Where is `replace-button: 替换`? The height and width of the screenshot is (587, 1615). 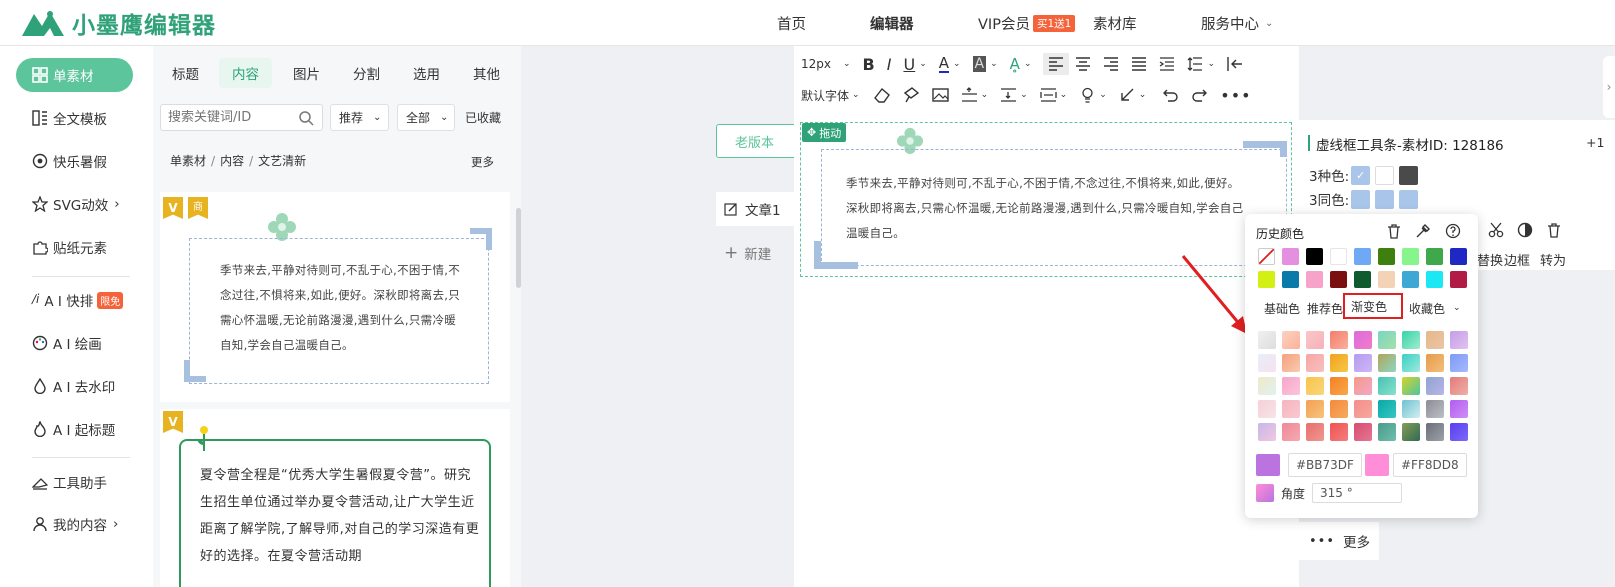
replace-button: 替换 is located at coordinates (1490, 259).